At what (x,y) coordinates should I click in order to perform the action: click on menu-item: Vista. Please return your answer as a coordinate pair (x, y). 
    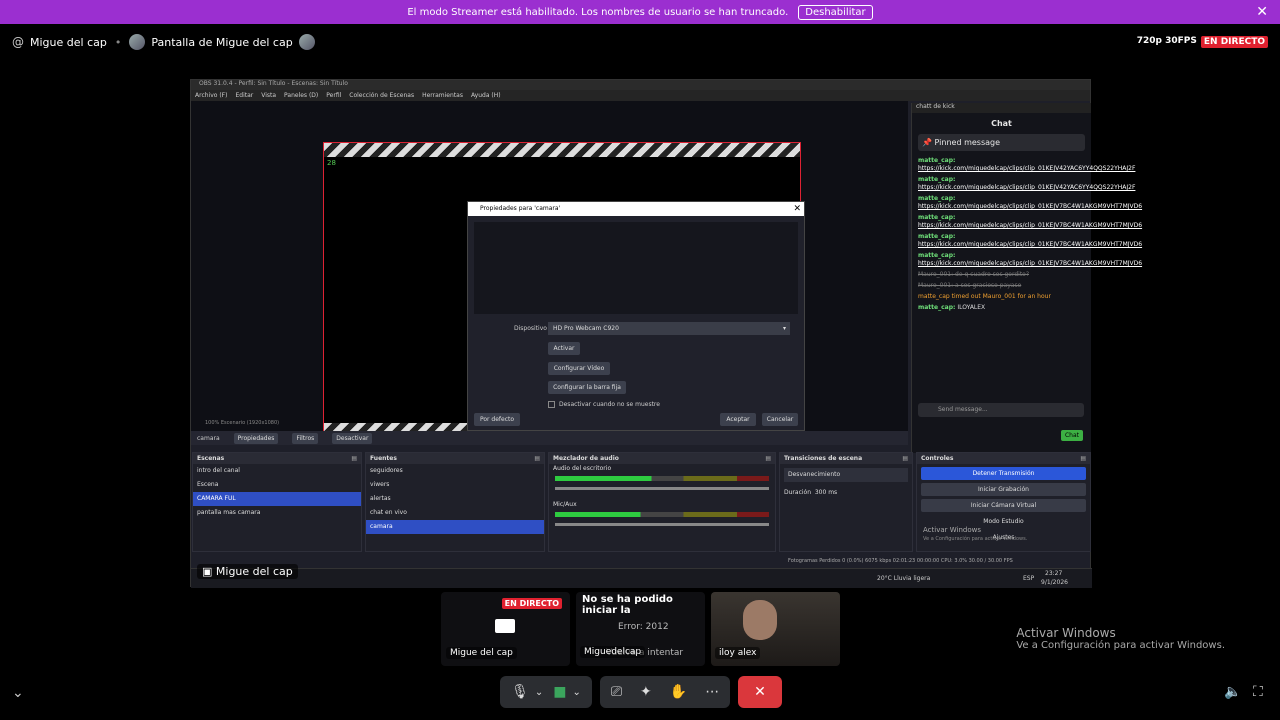
    Looking at the image, I should click on (268, 95).